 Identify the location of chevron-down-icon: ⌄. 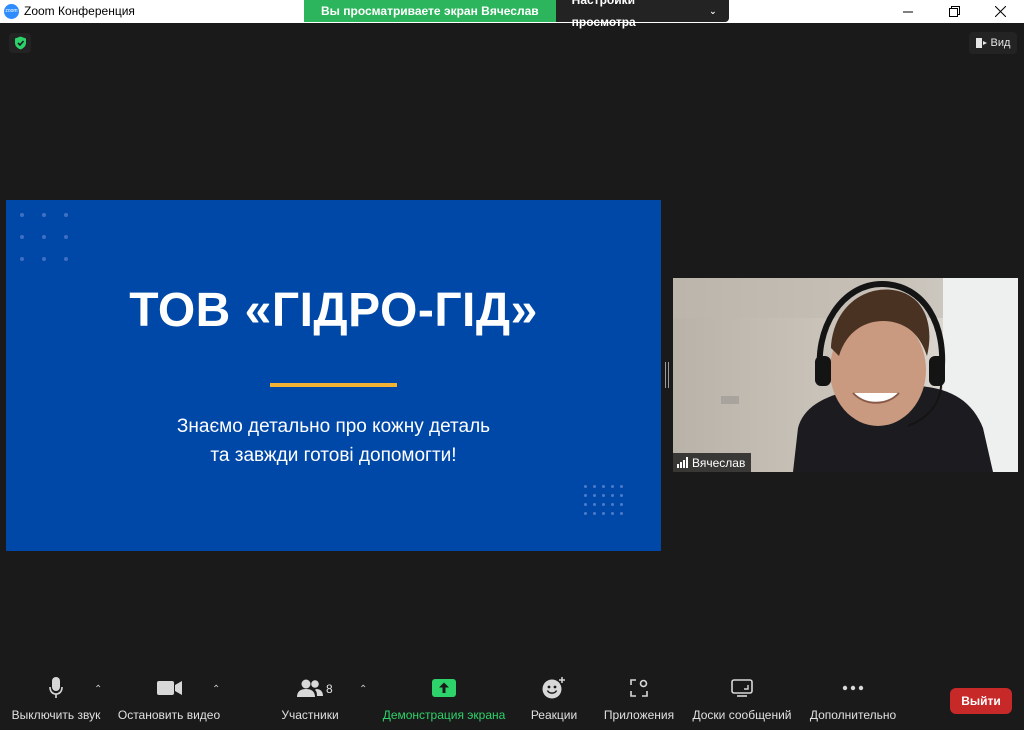
(713, 11).